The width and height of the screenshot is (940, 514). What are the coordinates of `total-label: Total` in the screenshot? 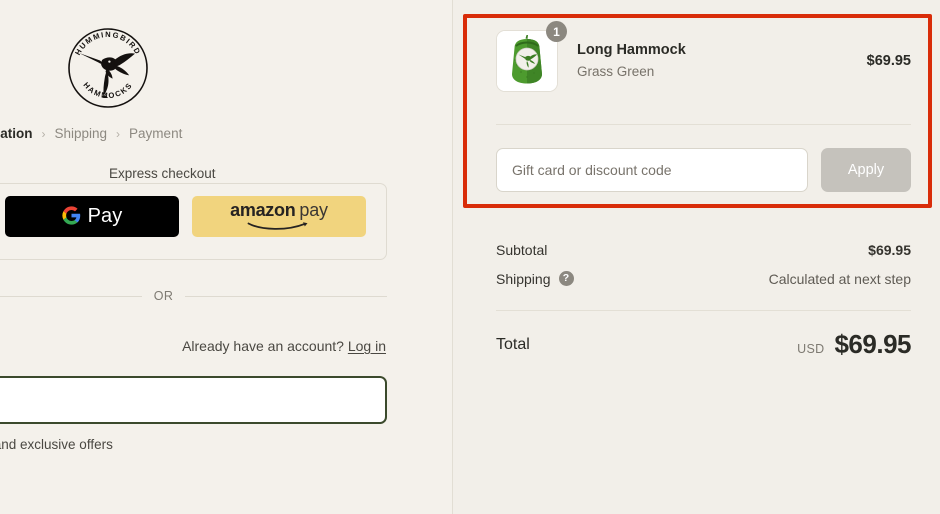 It's located at (513, 344).